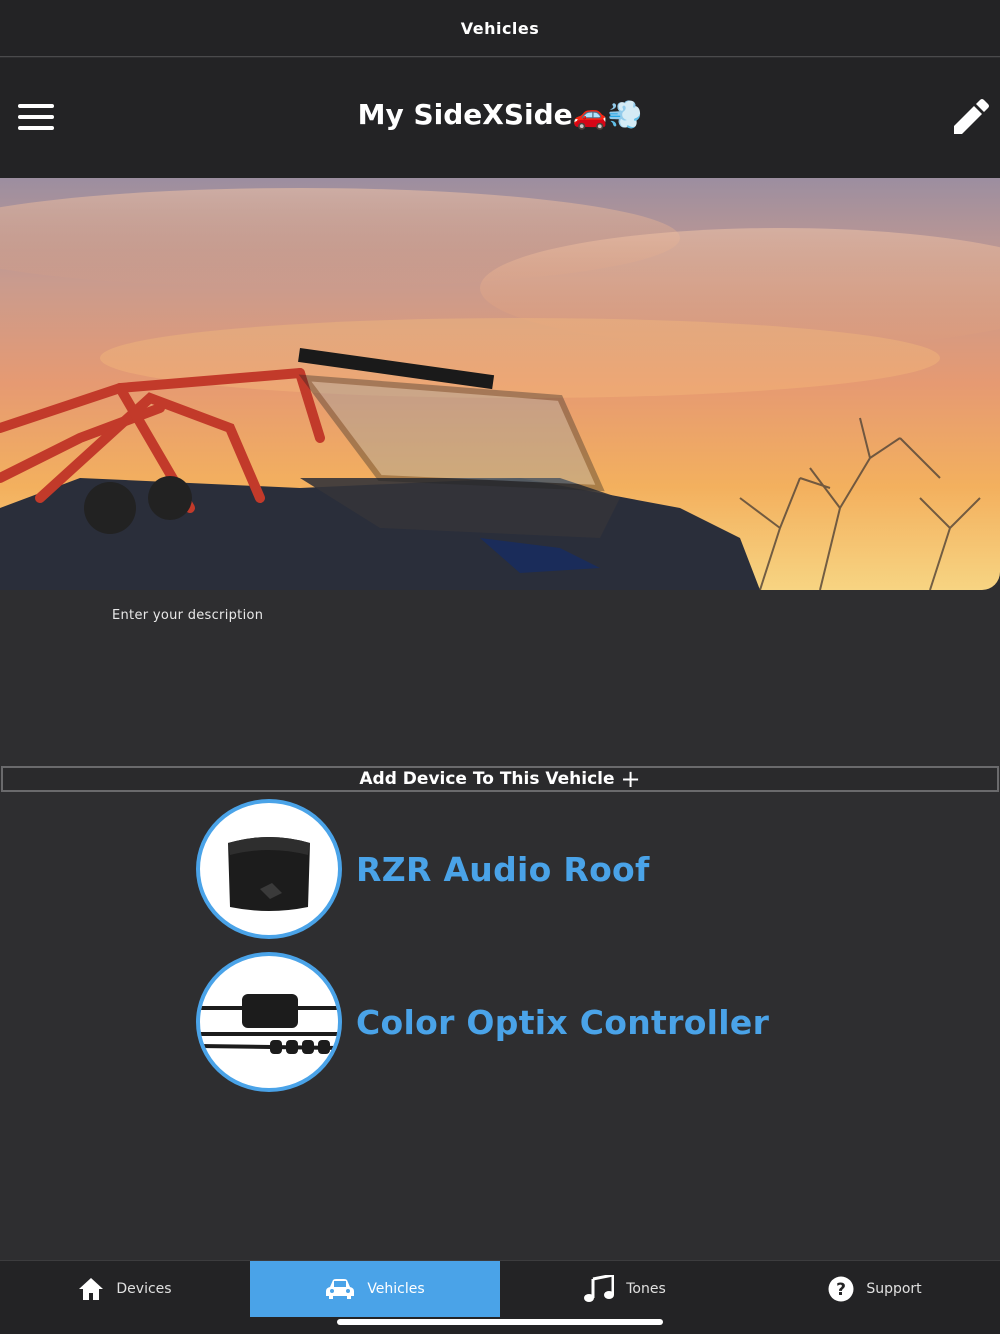 This screenshot has width=1000, height=1334. What do you see at coordinates (503, 869) in the screenshot?
I see `device-name: RZR Audio Roof` at bounding box center [503, 869].